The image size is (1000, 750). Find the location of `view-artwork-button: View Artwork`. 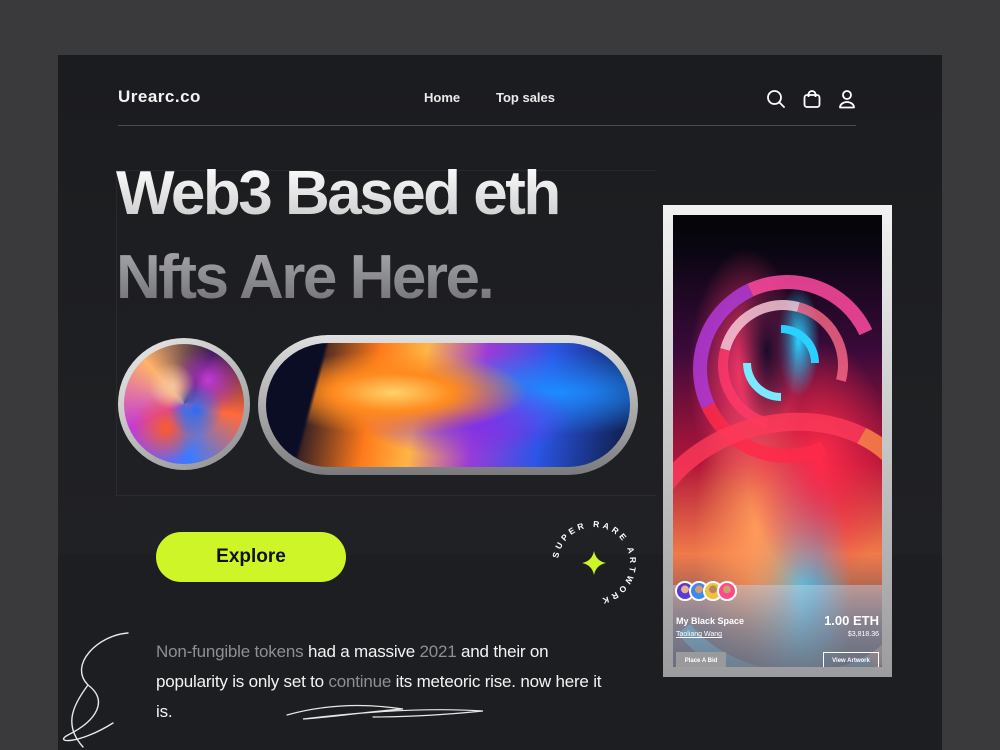

view-artwork-button: View Artwork is located at coordinates (851, 659).